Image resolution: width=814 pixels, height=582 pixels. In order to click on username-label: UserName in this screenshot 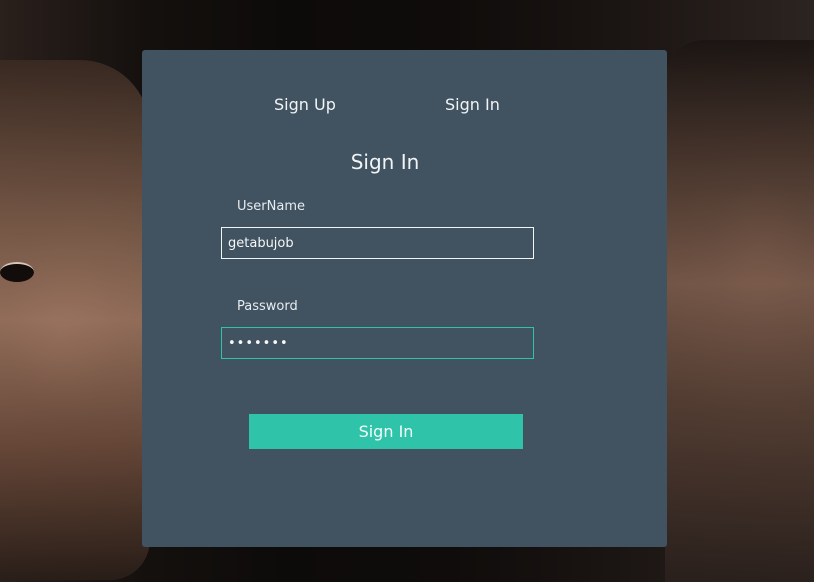, I will do `click(271, 206)`.